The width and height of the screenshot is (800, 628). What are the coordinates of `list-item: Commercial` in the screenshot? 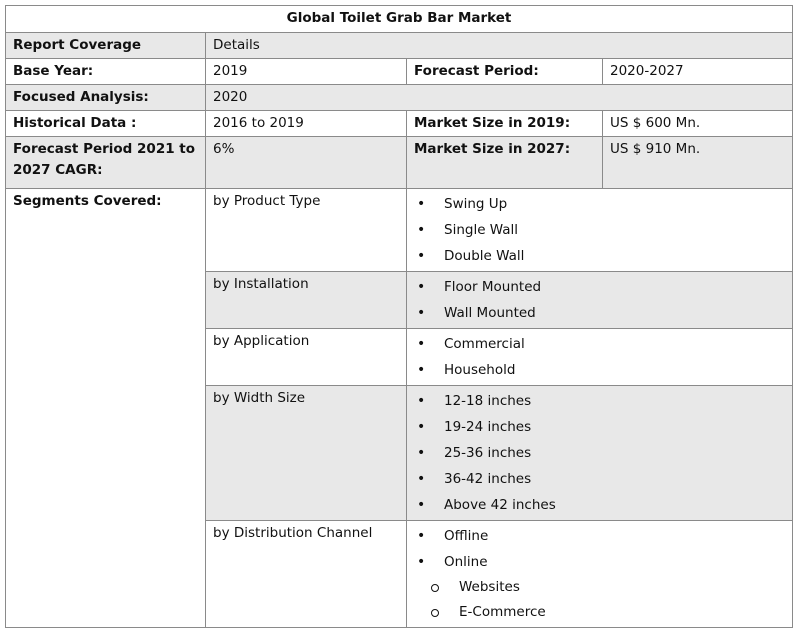 It's located at (599, 344).